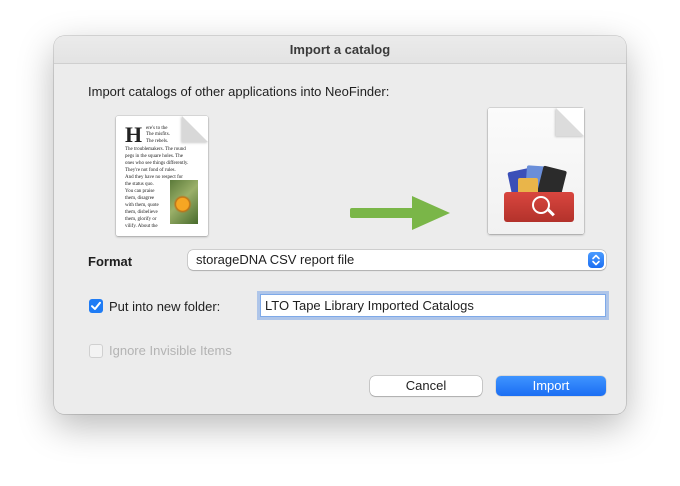  What do you see at coordinates (140, 191) in the screenshot?
I see `document-line: You can praise` at bounding box center [140, 191].